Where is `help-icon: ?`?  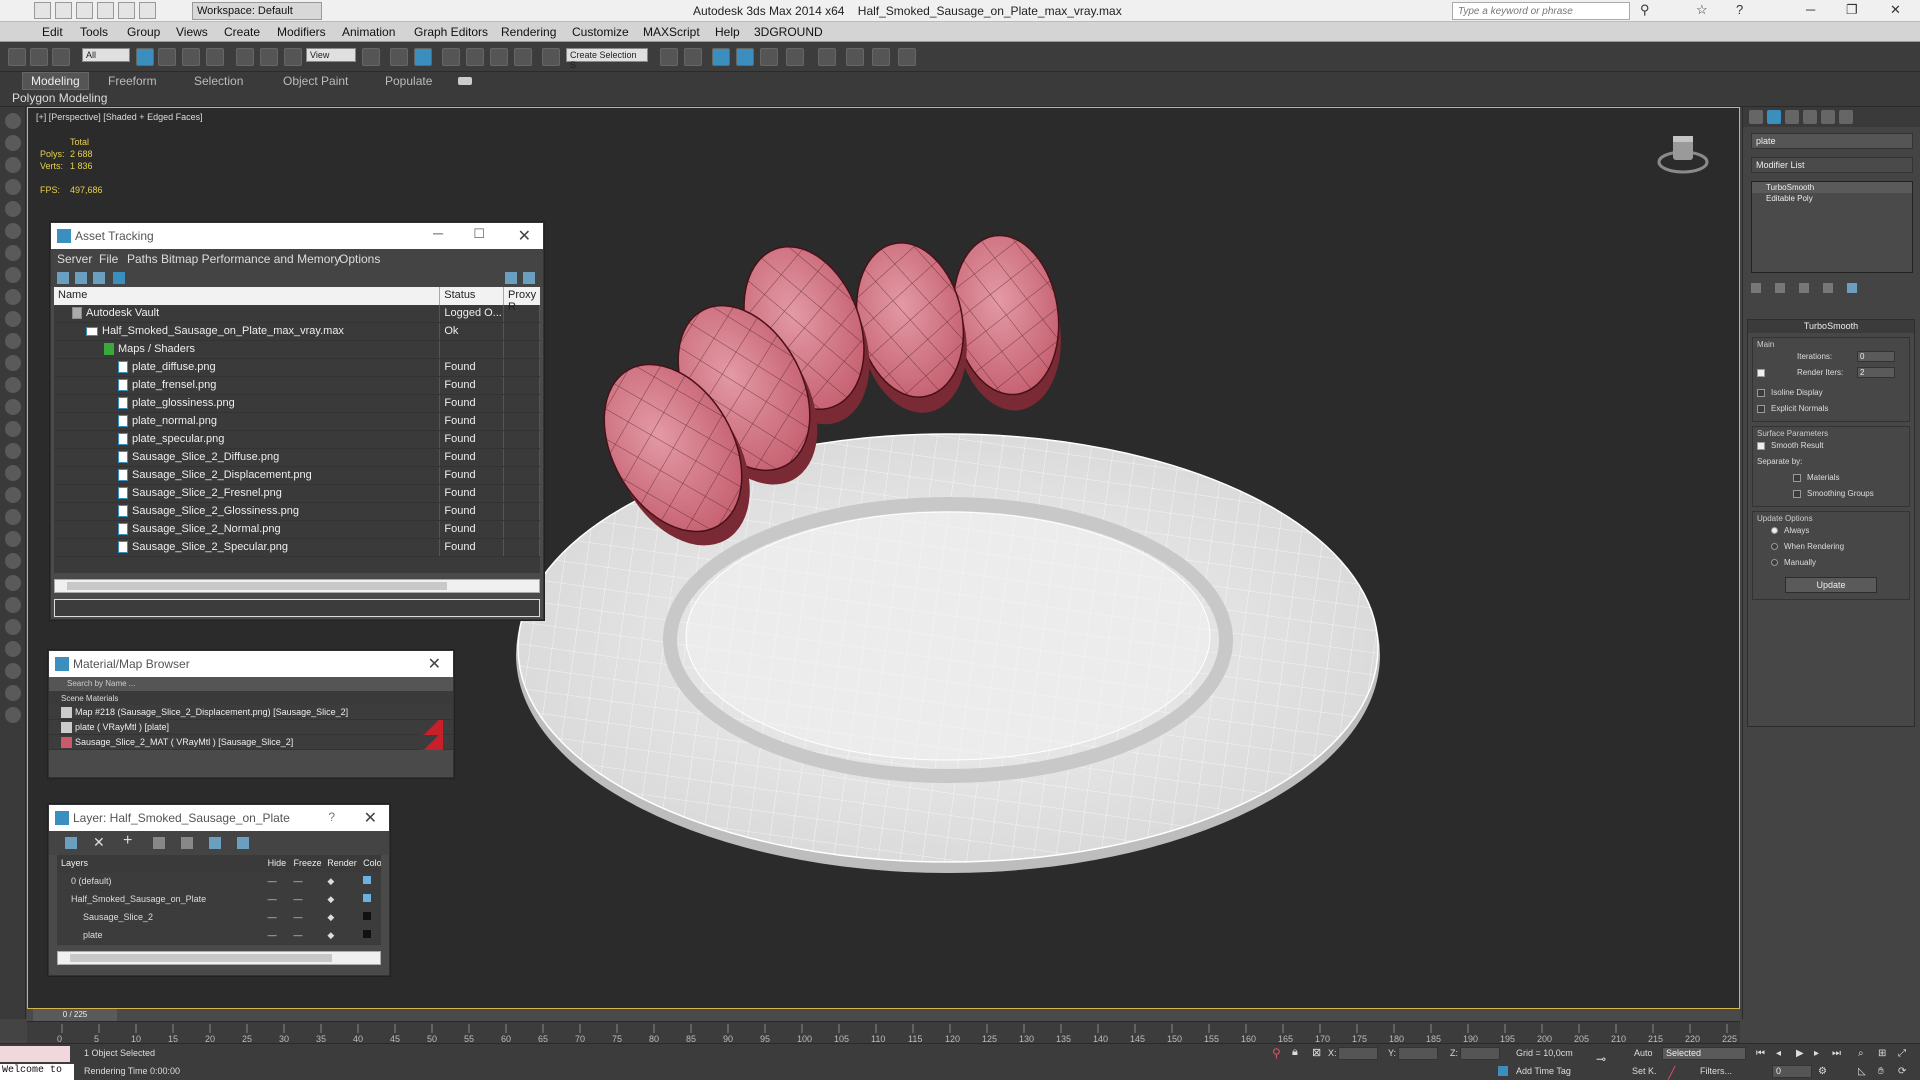 help-icon: ? is located at coordinates (331, 817).